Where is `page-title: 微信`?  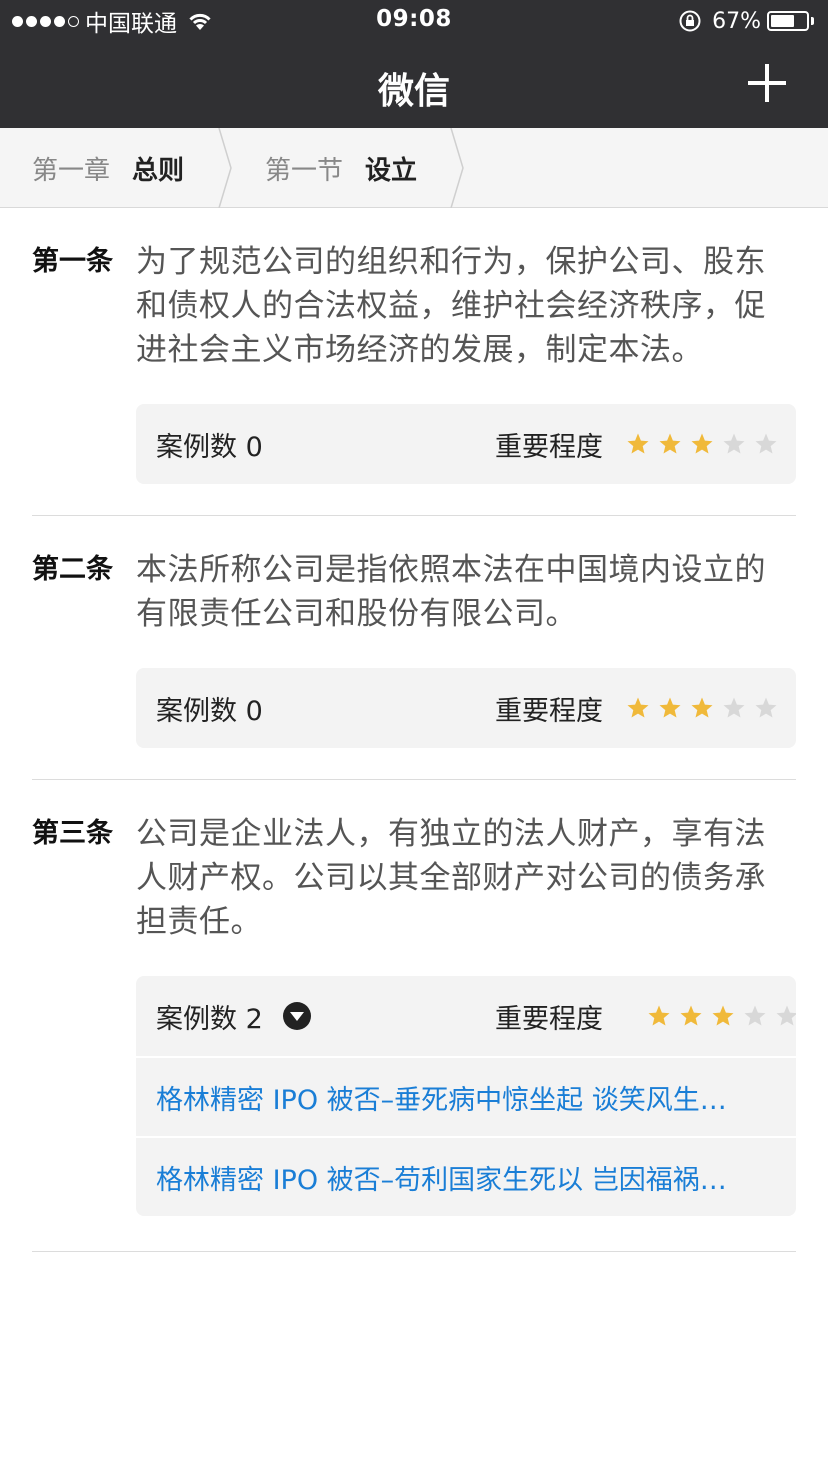 page-title: 微信 is located at coordinates (413, 91).